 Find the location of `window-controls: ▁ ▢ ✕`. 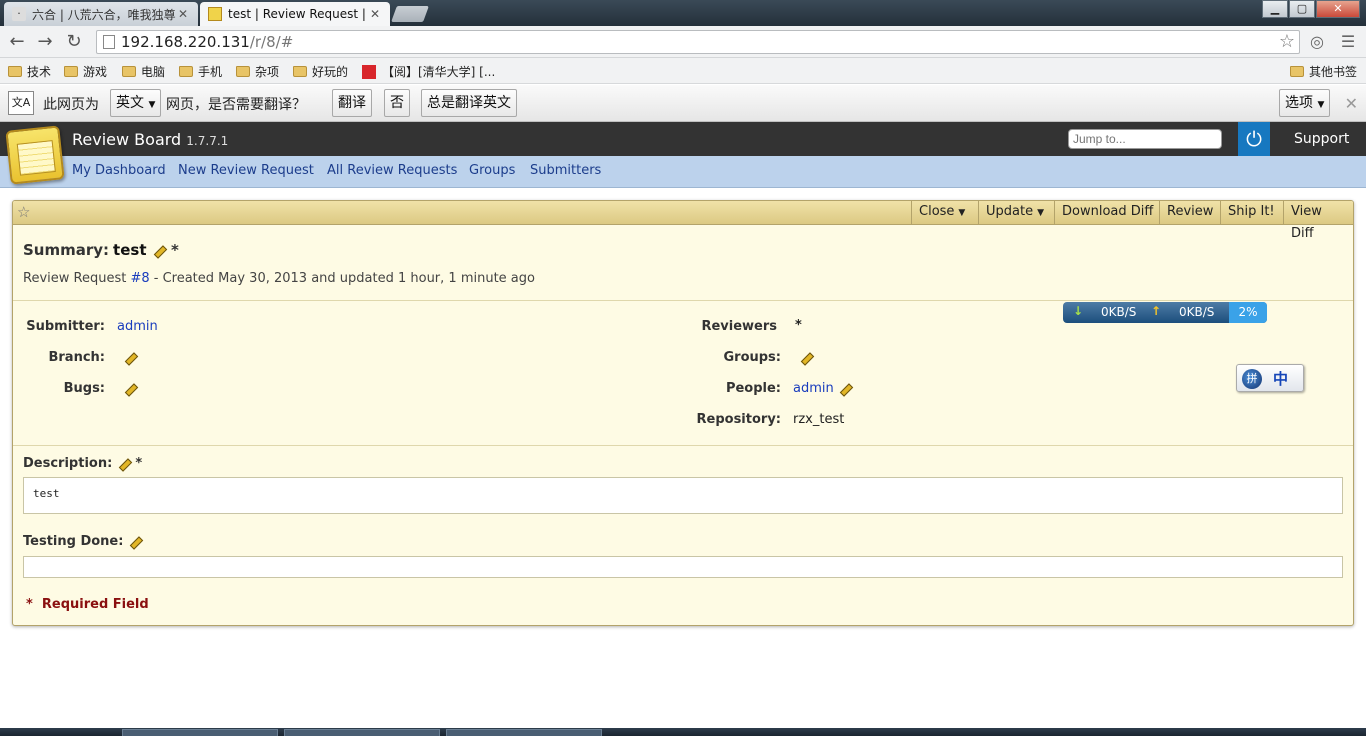

window-controls: ▁ ▢ ✕ is located at coordinates (1310, 9).